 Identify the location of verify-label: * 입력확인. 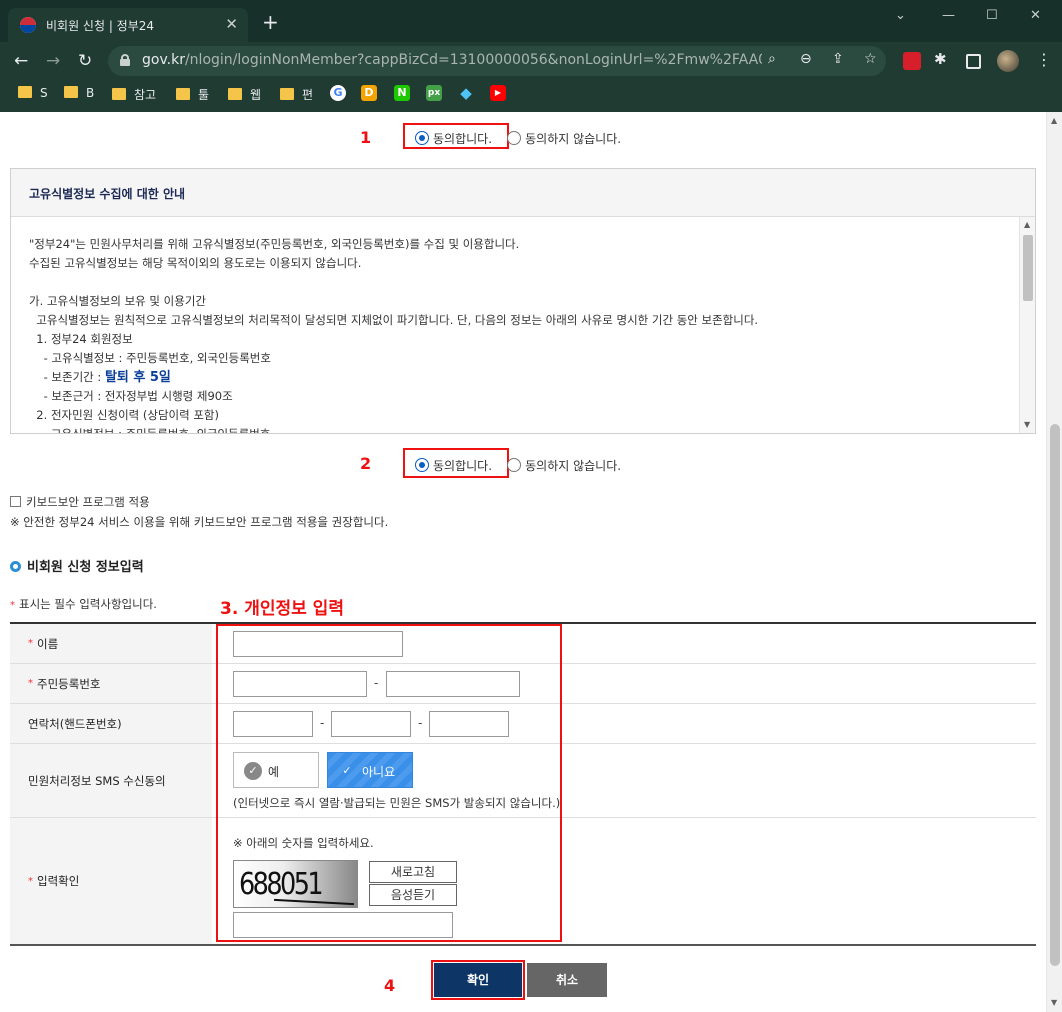
(111, 881).